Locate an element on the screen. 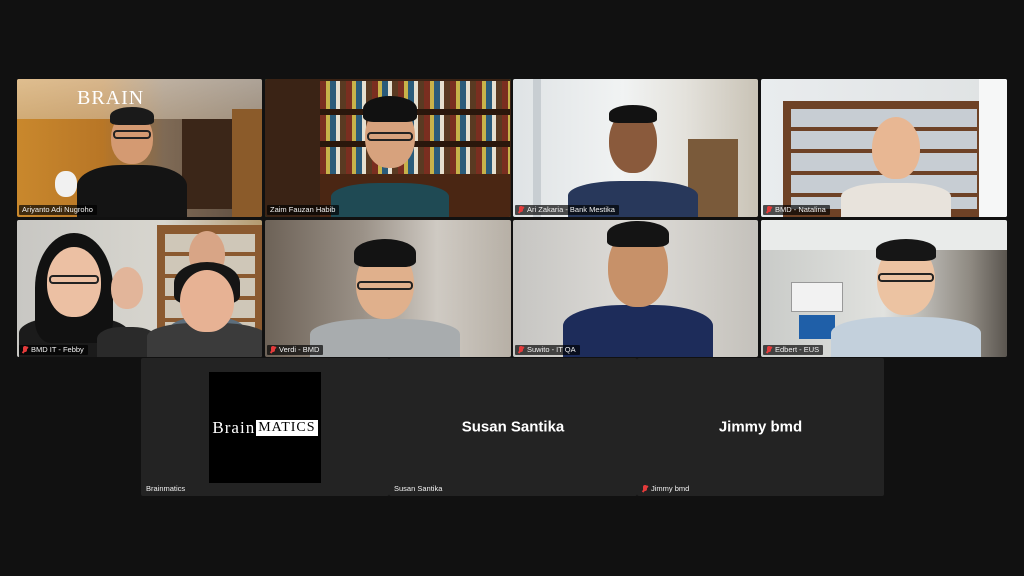 The width and height of the screenshot is (1024, 576). video-tile-febby: BMD IT - Febby is located at coordinates (139, 288).